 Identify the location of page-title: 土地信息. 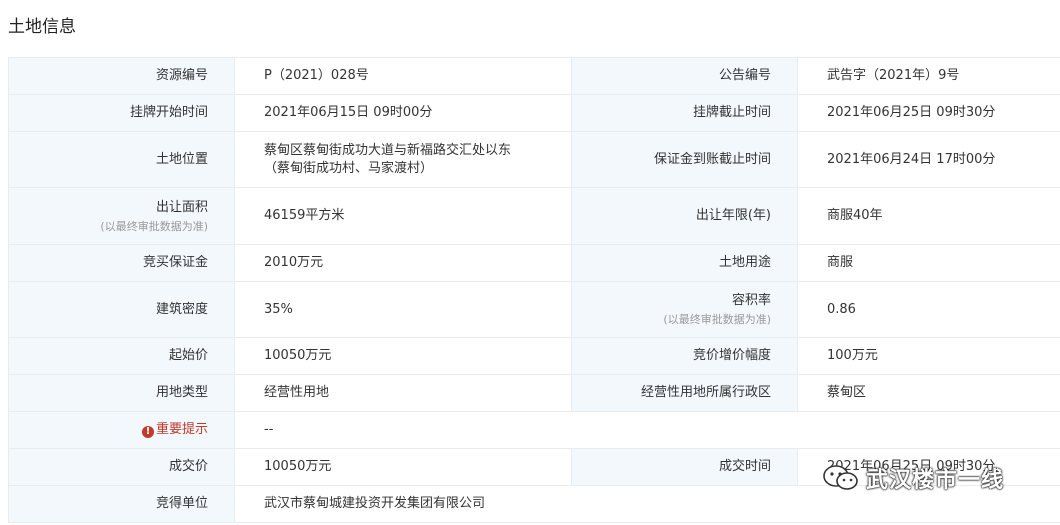
(42, 27).